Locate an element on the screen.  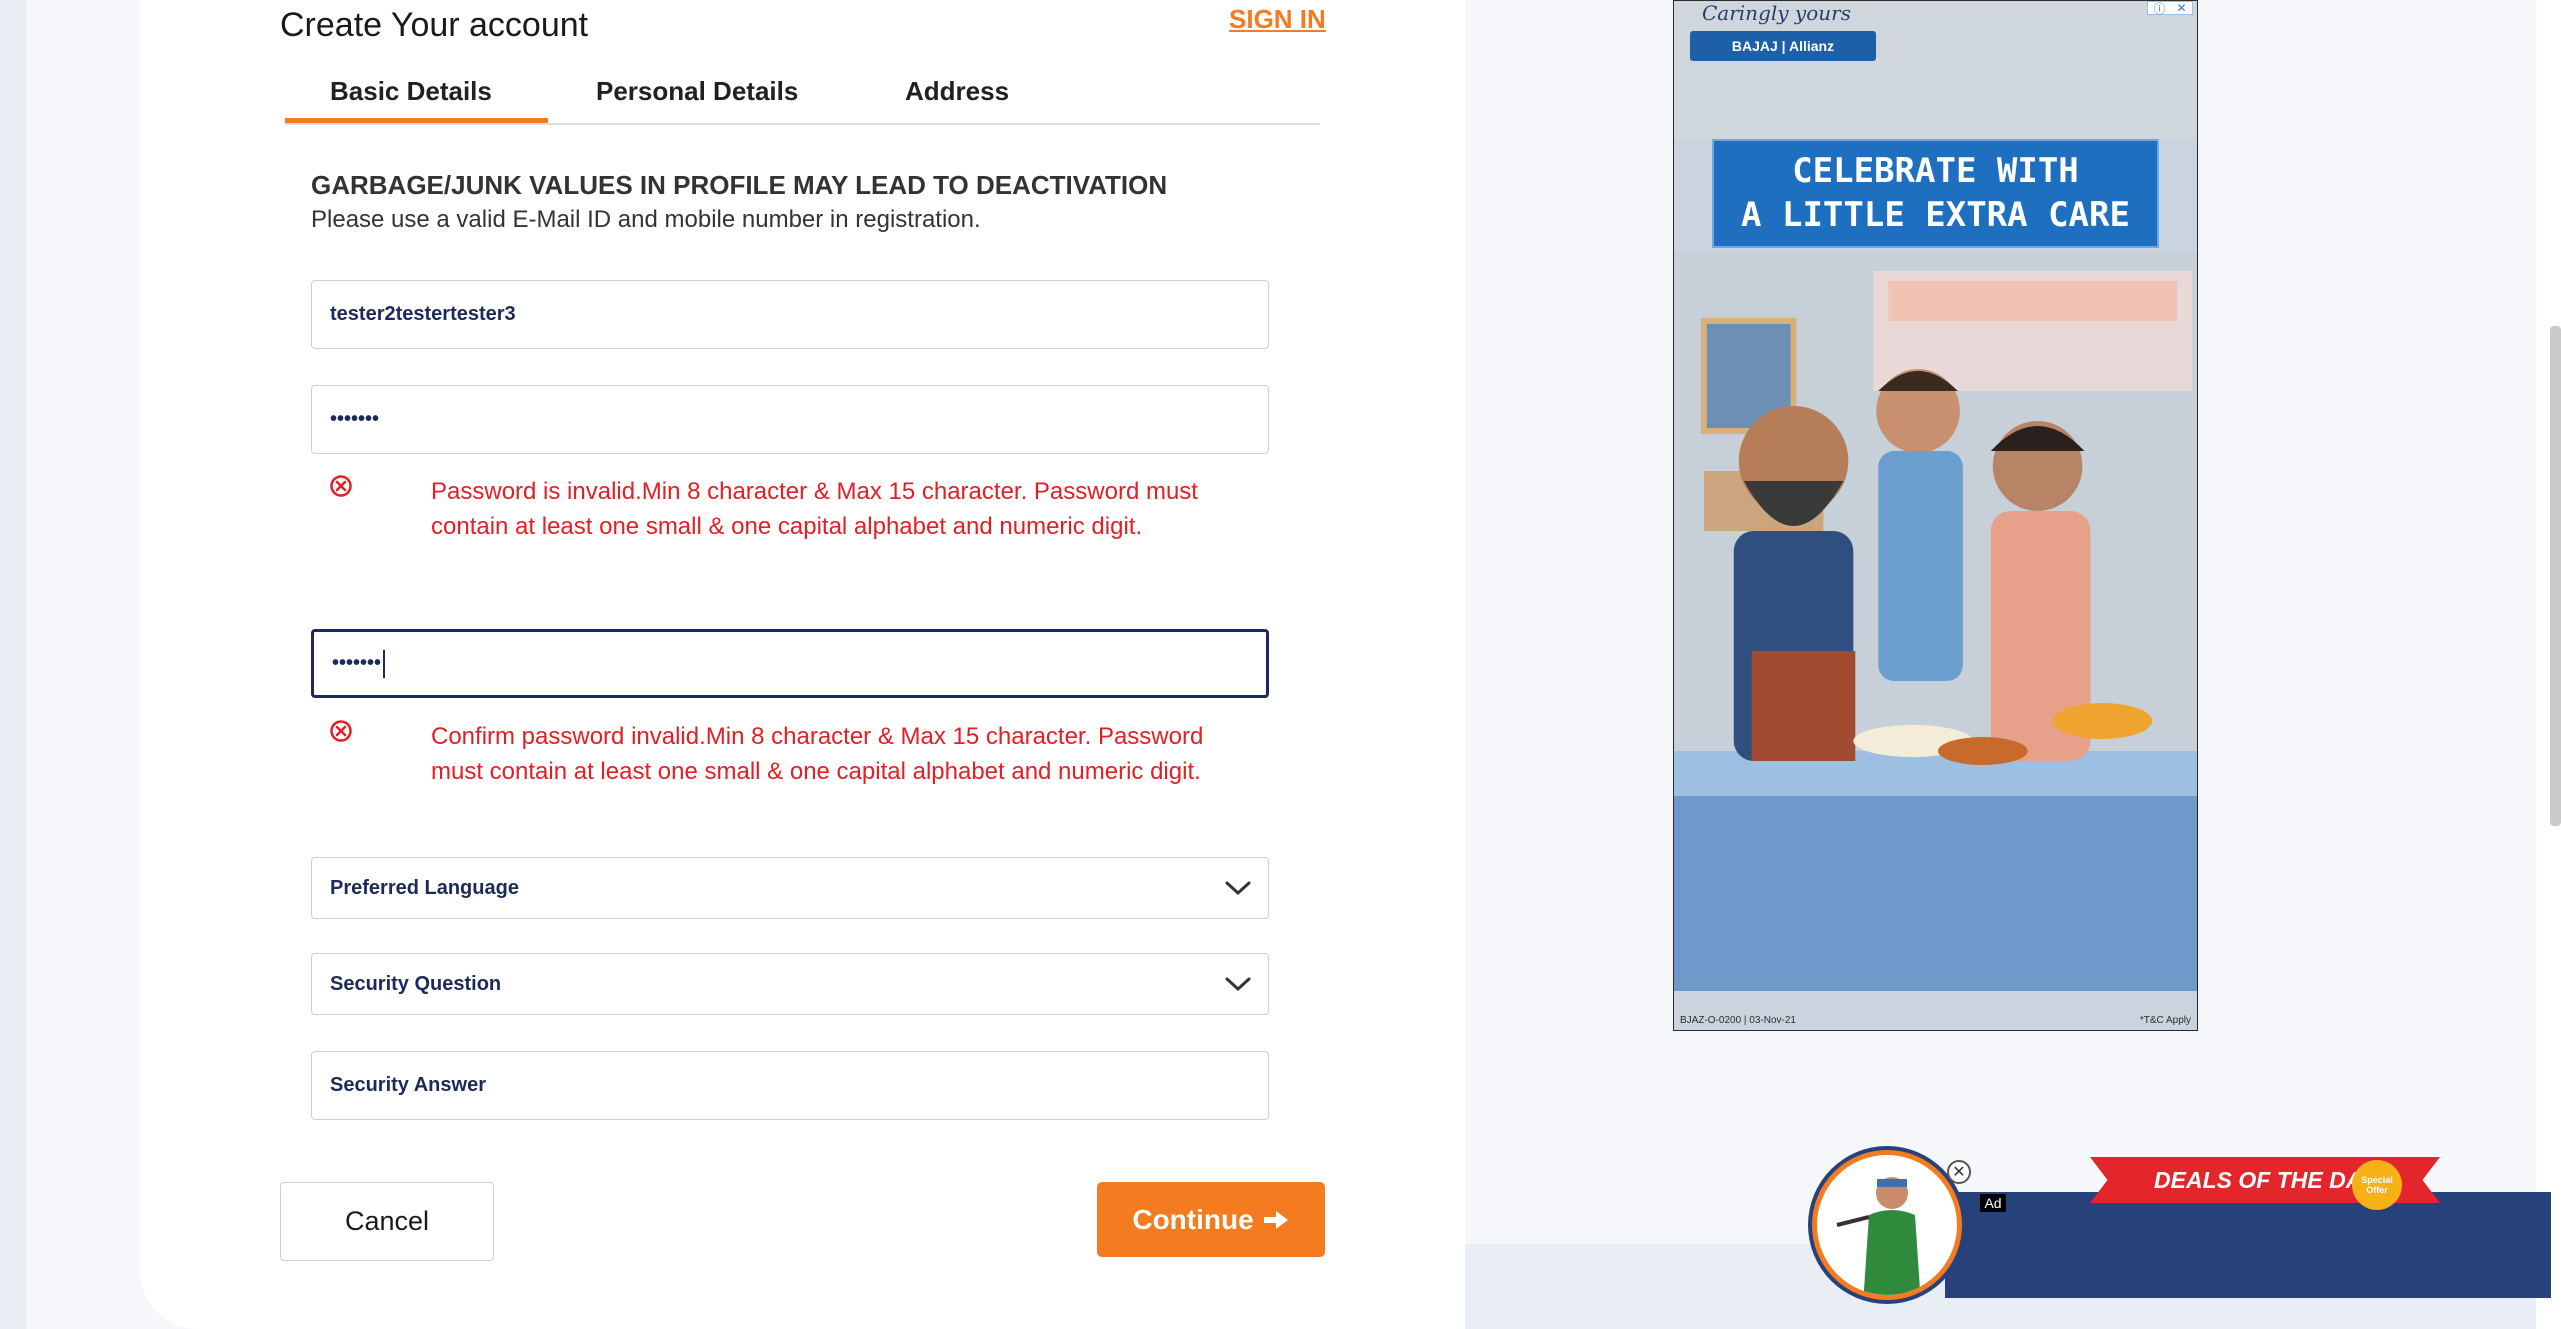
scrollbar-thumb is located at coordinates (2555, 576).